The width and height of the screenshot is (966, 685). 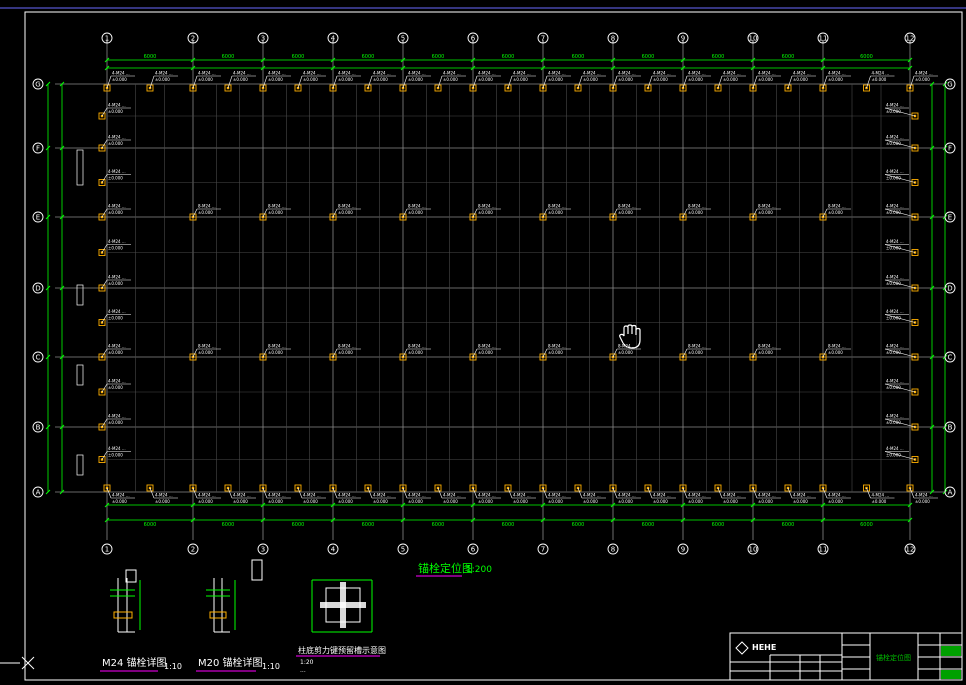 What do you see at coordinates (479, 570) in the screenshot?
I see `plan-scale-text: 1:200` at bounding box center [479, 570].